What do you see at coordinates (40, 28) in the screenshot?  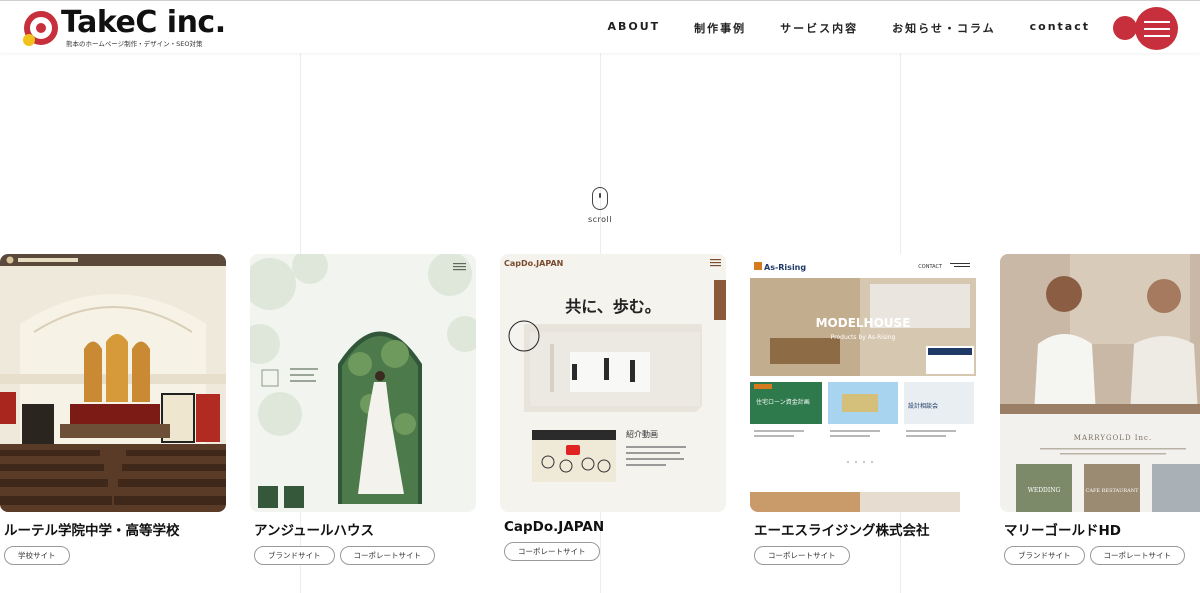 I see `logo-mark-icon` at bounding box center [40, 28].